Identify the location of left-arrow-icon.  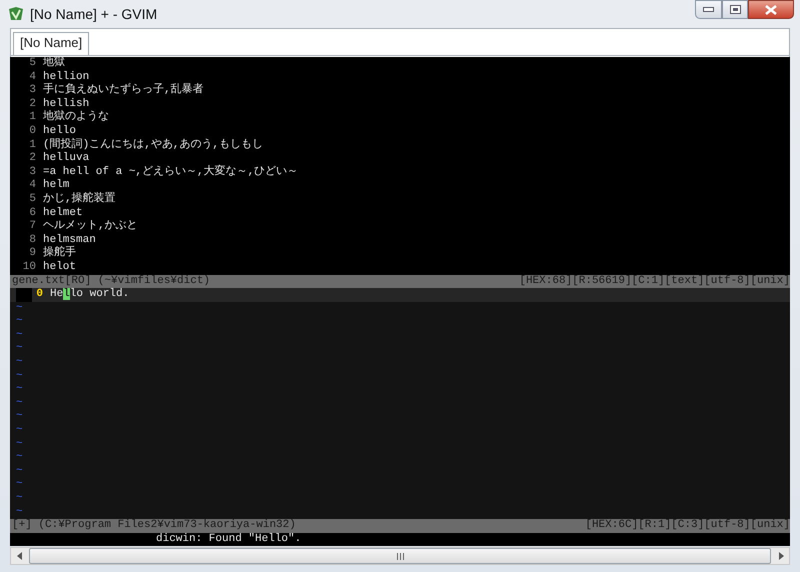
(19, 556).